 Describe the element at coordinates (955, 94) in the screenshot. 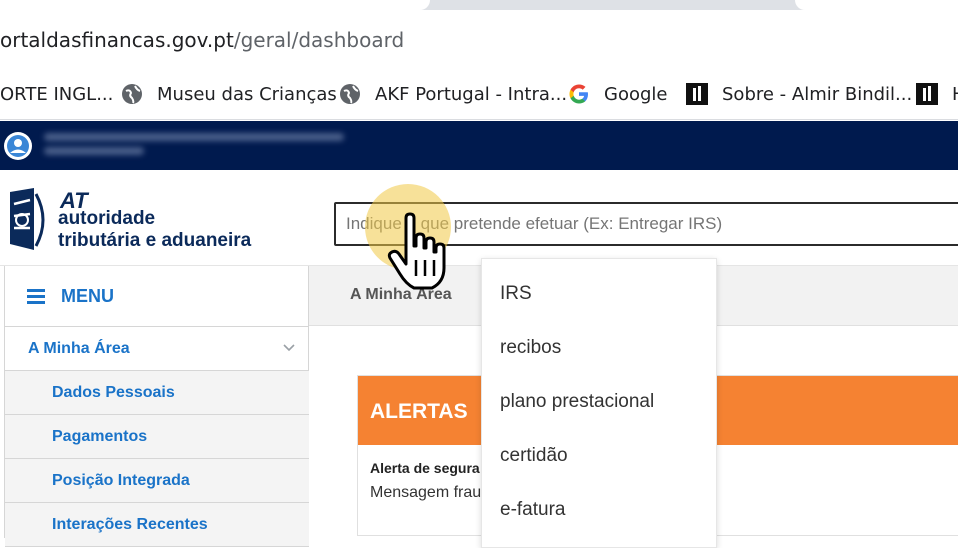

I see `bookmark-label: H` at that location.